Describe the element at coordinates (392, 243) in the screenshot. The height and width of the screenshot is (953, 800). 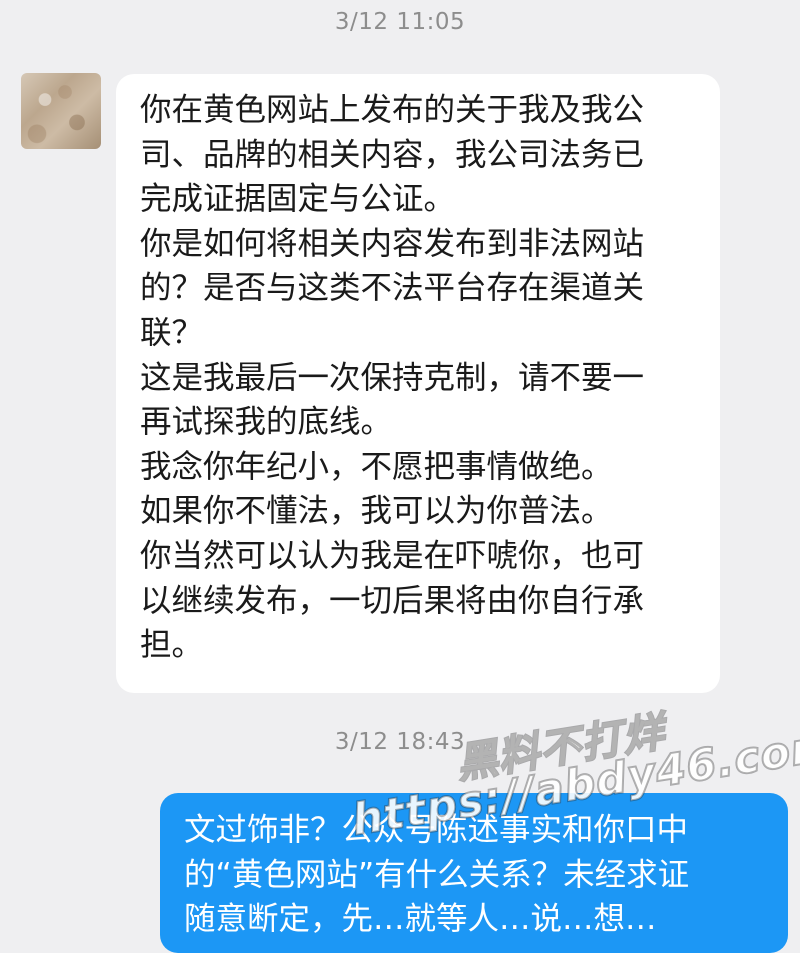
I see `message-line: 你是如何将相关内容发布到非法网站` at that location.